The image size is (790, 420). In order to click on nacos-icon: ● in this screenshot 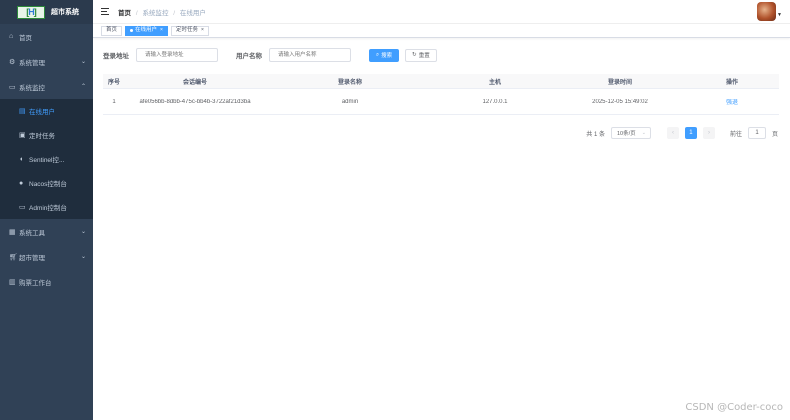, I will do `click(21, 183)`.